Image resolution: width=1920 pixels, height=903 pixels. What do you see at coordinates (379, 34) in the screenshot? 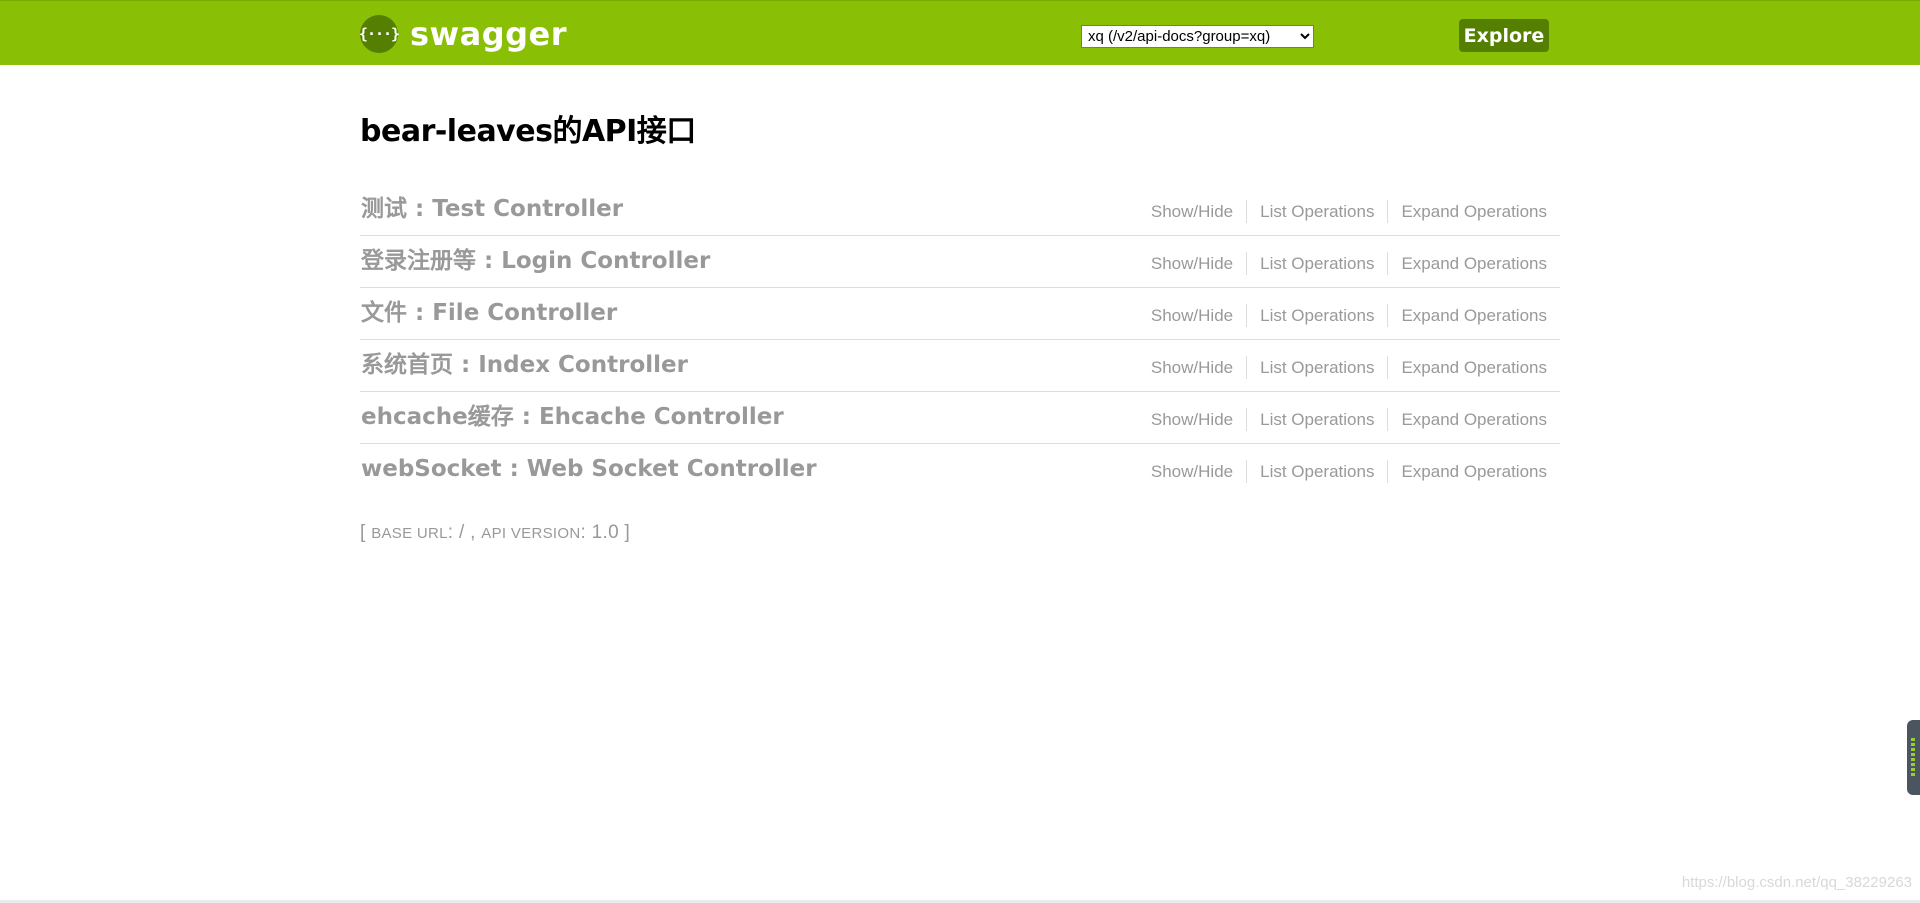
I see `swagger-logo-icon: {···}` at bounding box center [379, 34].